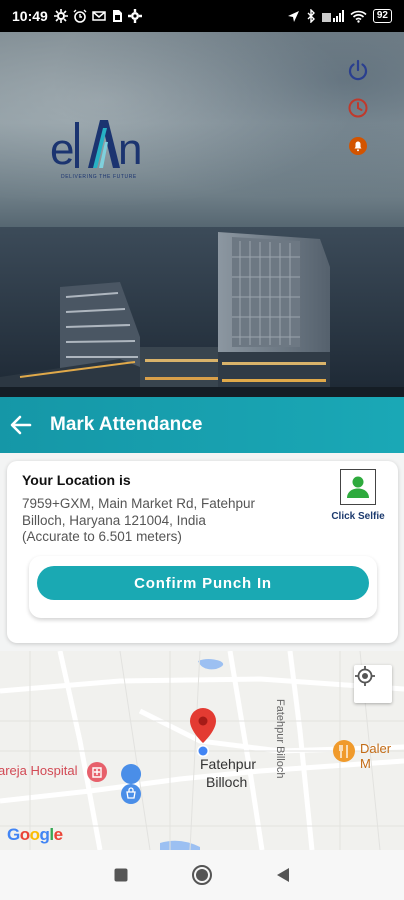 The width and height of the screenshot is (404, 900). I want to click on my-location-button, so click(373, 684).